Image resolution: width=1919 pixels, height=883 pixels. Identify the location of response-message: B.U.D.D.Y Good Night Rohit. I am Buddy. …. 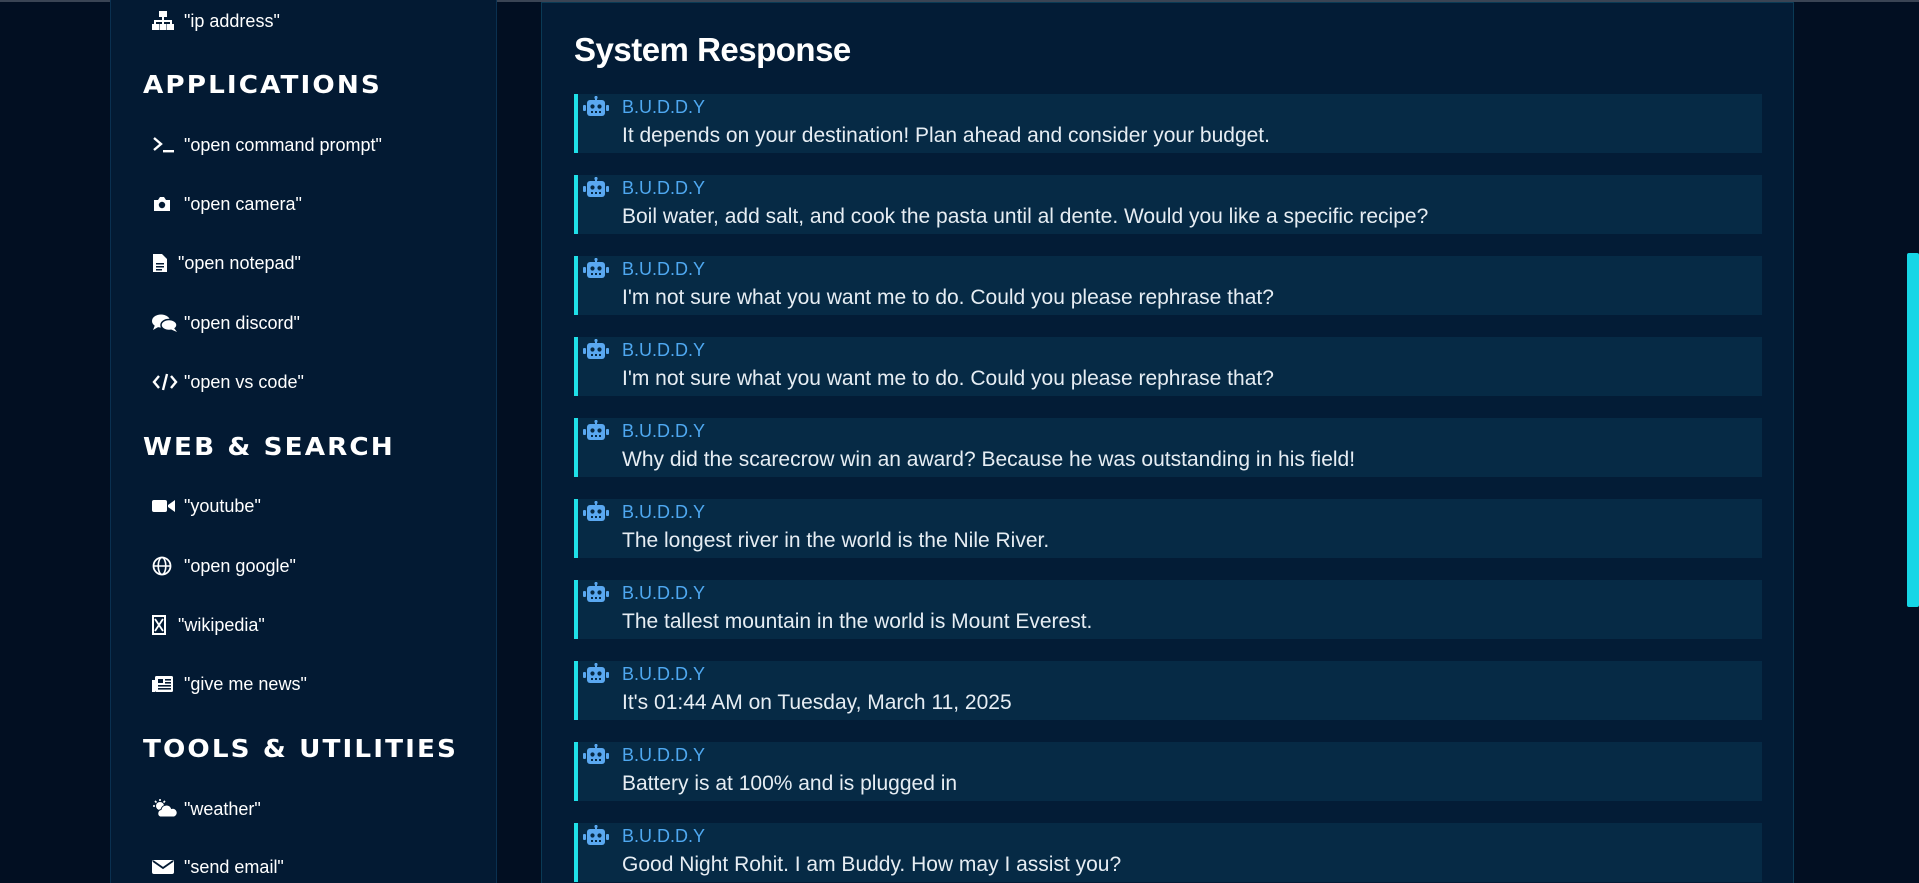
(1168, 852).